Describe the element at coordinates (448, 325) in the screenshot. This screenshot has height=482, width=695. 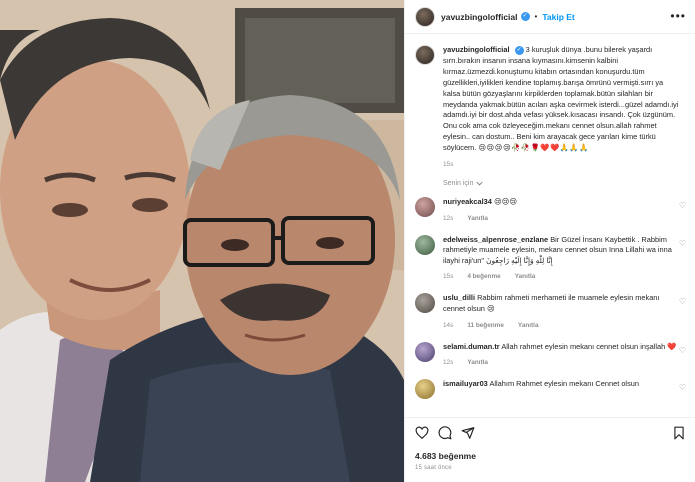
I see `comment-time: 14s` at that location.